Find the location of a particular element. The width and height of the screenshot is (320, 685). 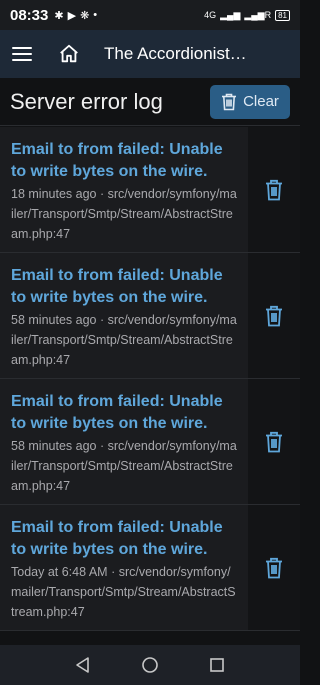

clear-button: Clear is located at coordinates (250, 101).